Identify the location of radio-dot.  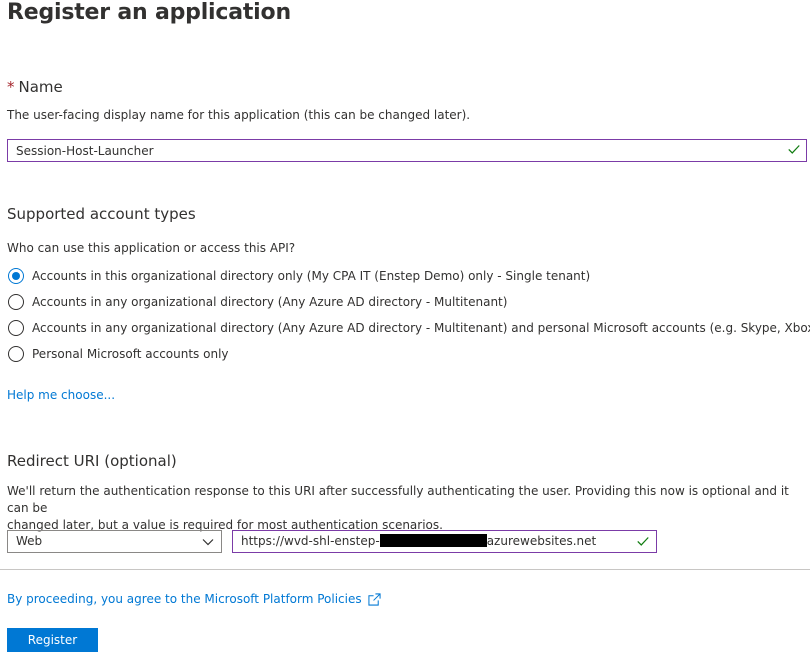
(16, 276).